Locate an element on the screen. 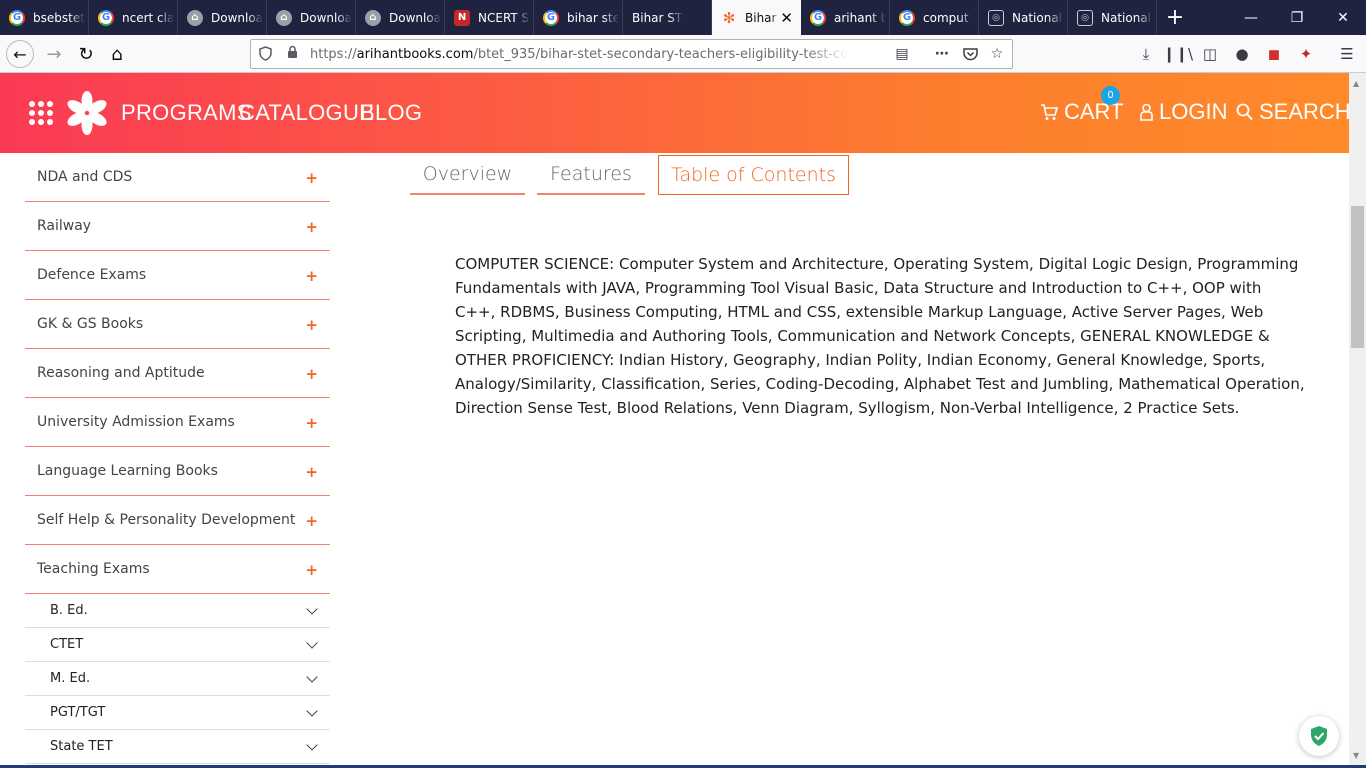 The width and height of the screenshot is (1366, 768). sidebar-item: Railway + is located at coordinates (177, 226).